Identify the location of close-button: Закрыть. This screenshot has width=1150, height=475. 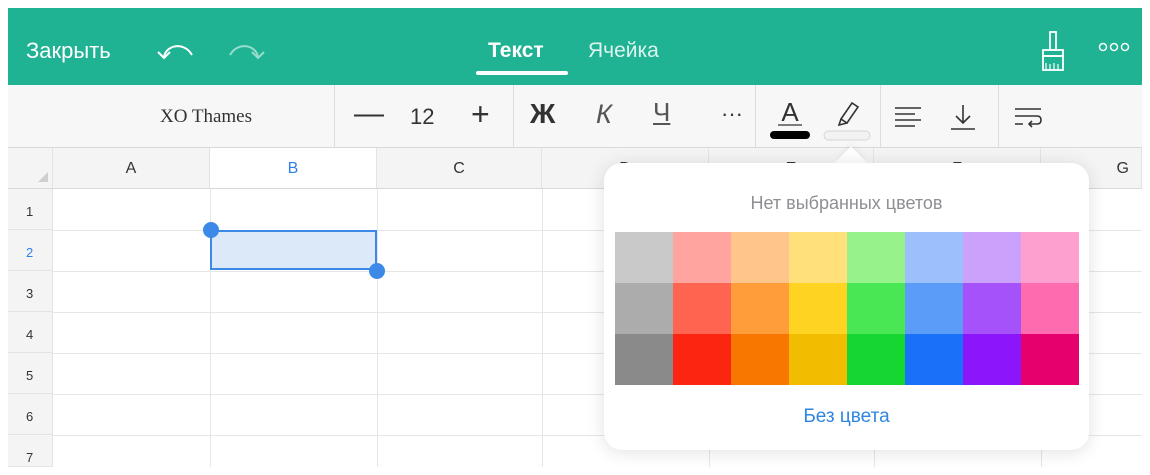
(68, 51).